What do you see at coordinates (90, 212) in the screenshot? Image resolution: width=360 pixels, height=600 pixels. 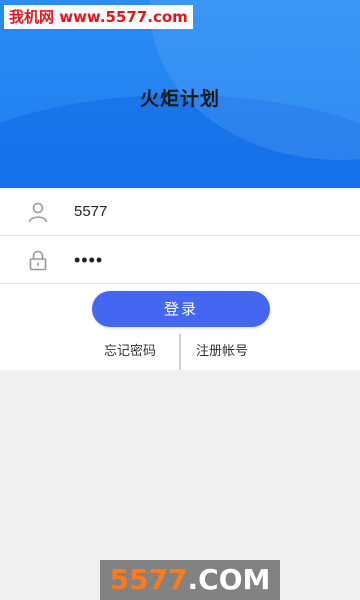 I see `username-field: 5577` at bounding box center [90, 212].